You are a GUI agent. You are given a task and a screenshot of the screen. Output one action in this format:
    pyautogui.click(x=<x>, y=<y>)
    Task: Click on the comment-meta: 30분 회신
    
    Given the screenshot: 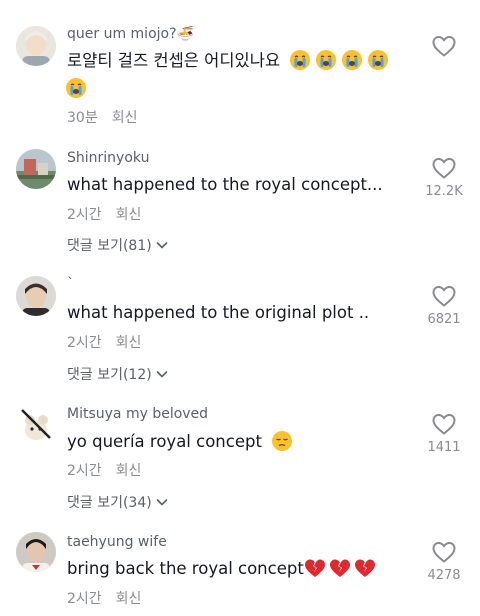 What is the action you would take?
    pyautogui.click(x=102, y=117)
    